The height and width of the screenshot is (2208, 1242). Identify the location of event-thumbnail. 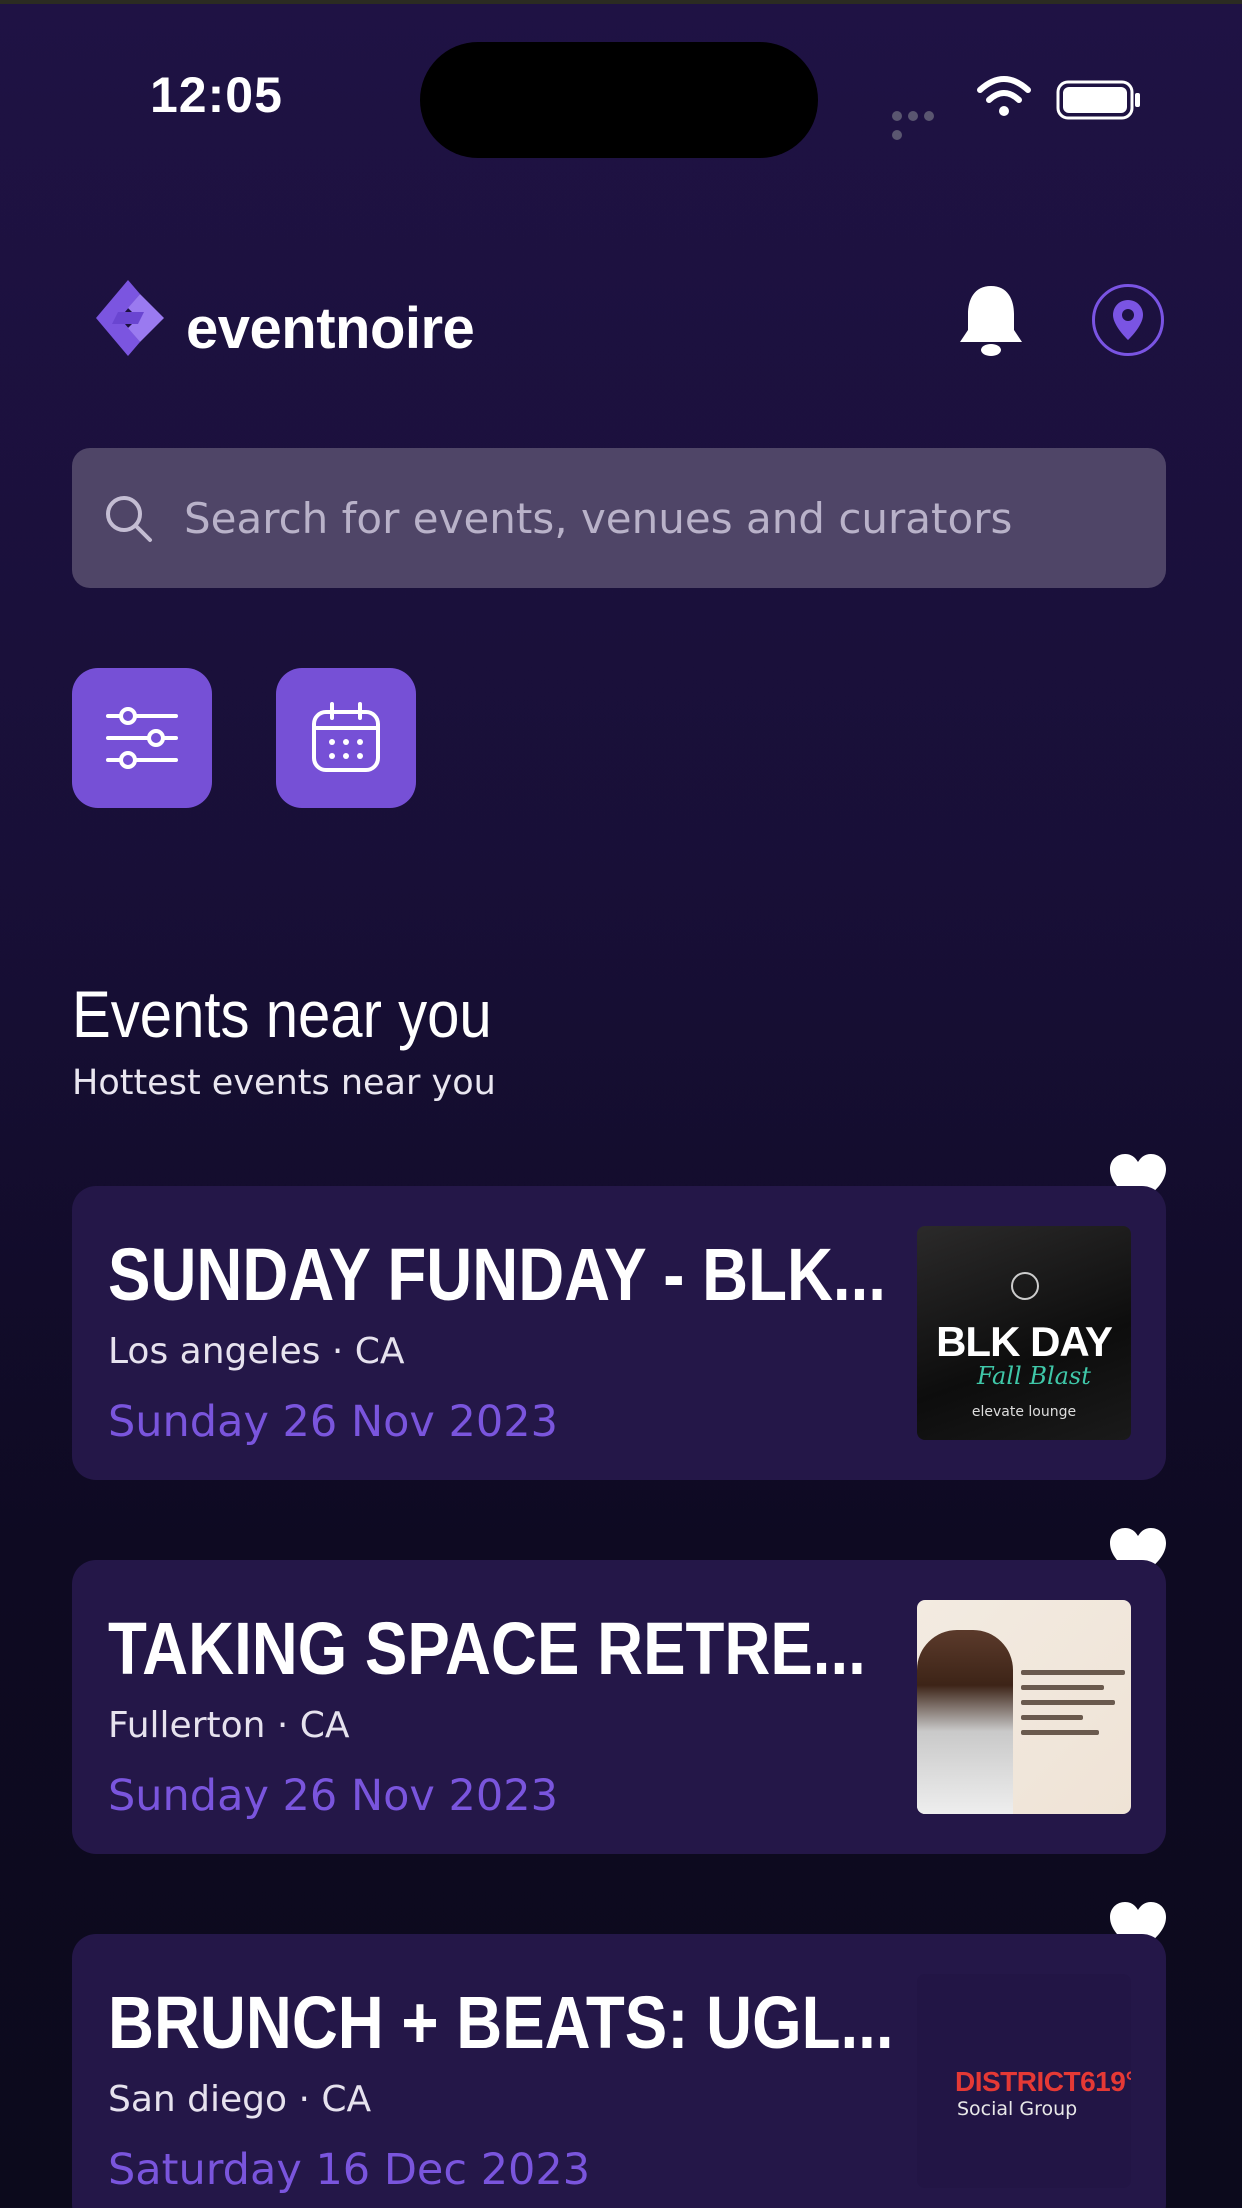
(1024, 1707).